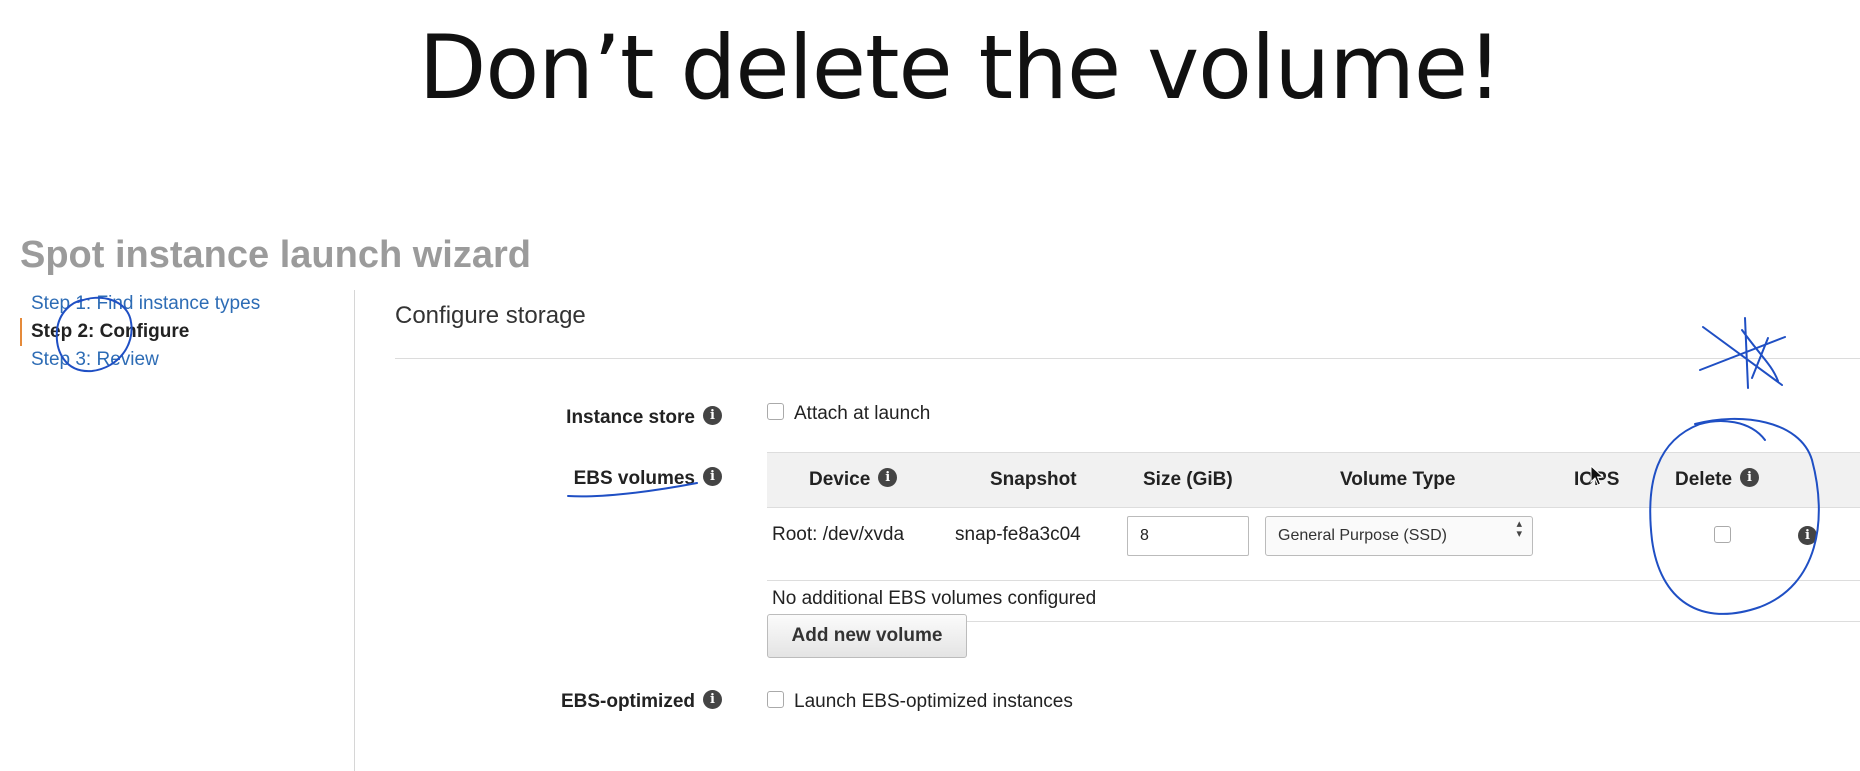 Image resolution: width=1860 pixels, height=771 pixels. I want to click on scribble-annotation-delete, so click(1742, 353).